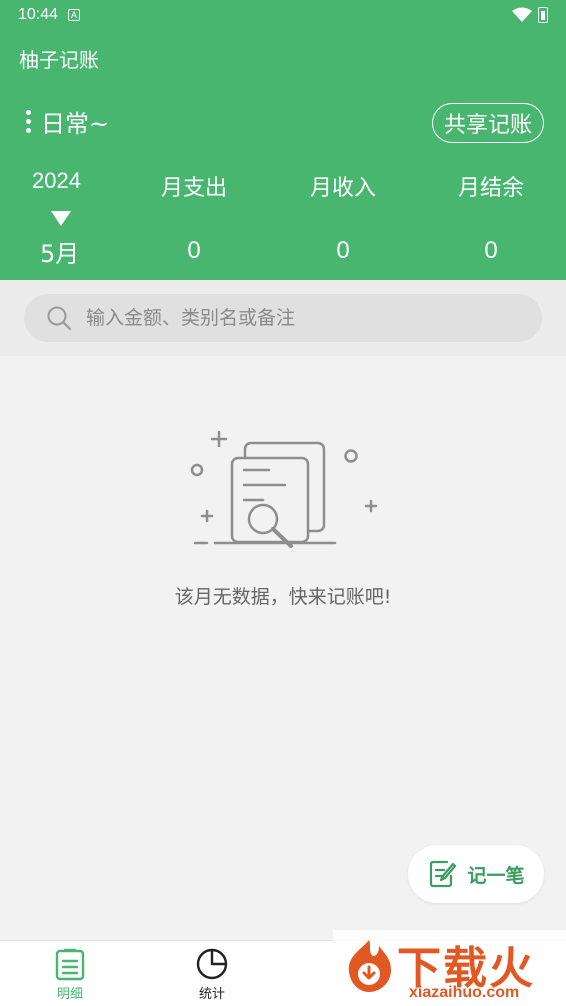 This screenshot has width=566, height=1006. What do you see at coordinates (464, 992) in the screenshot?
I see `watermark-url: xiazaihuo.com` at bounding box center [464, 992].